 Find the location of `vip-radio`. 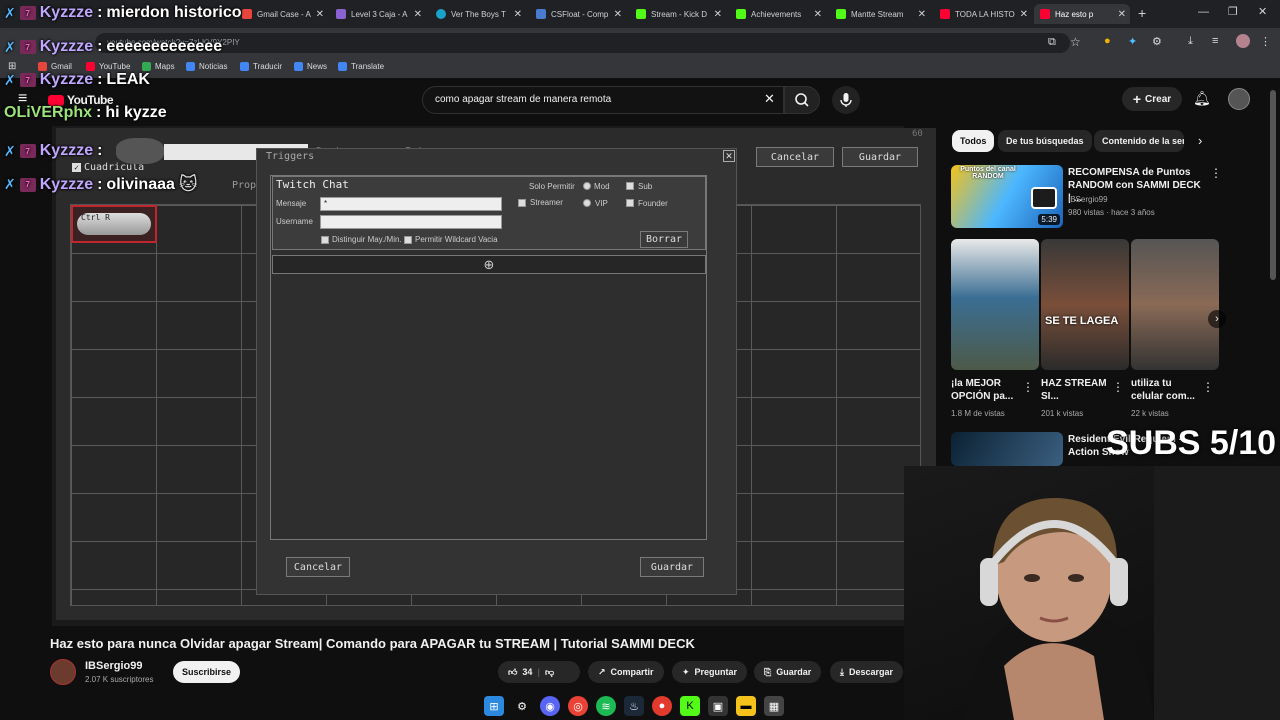

vip-radio is located at coordinates (587, 203).